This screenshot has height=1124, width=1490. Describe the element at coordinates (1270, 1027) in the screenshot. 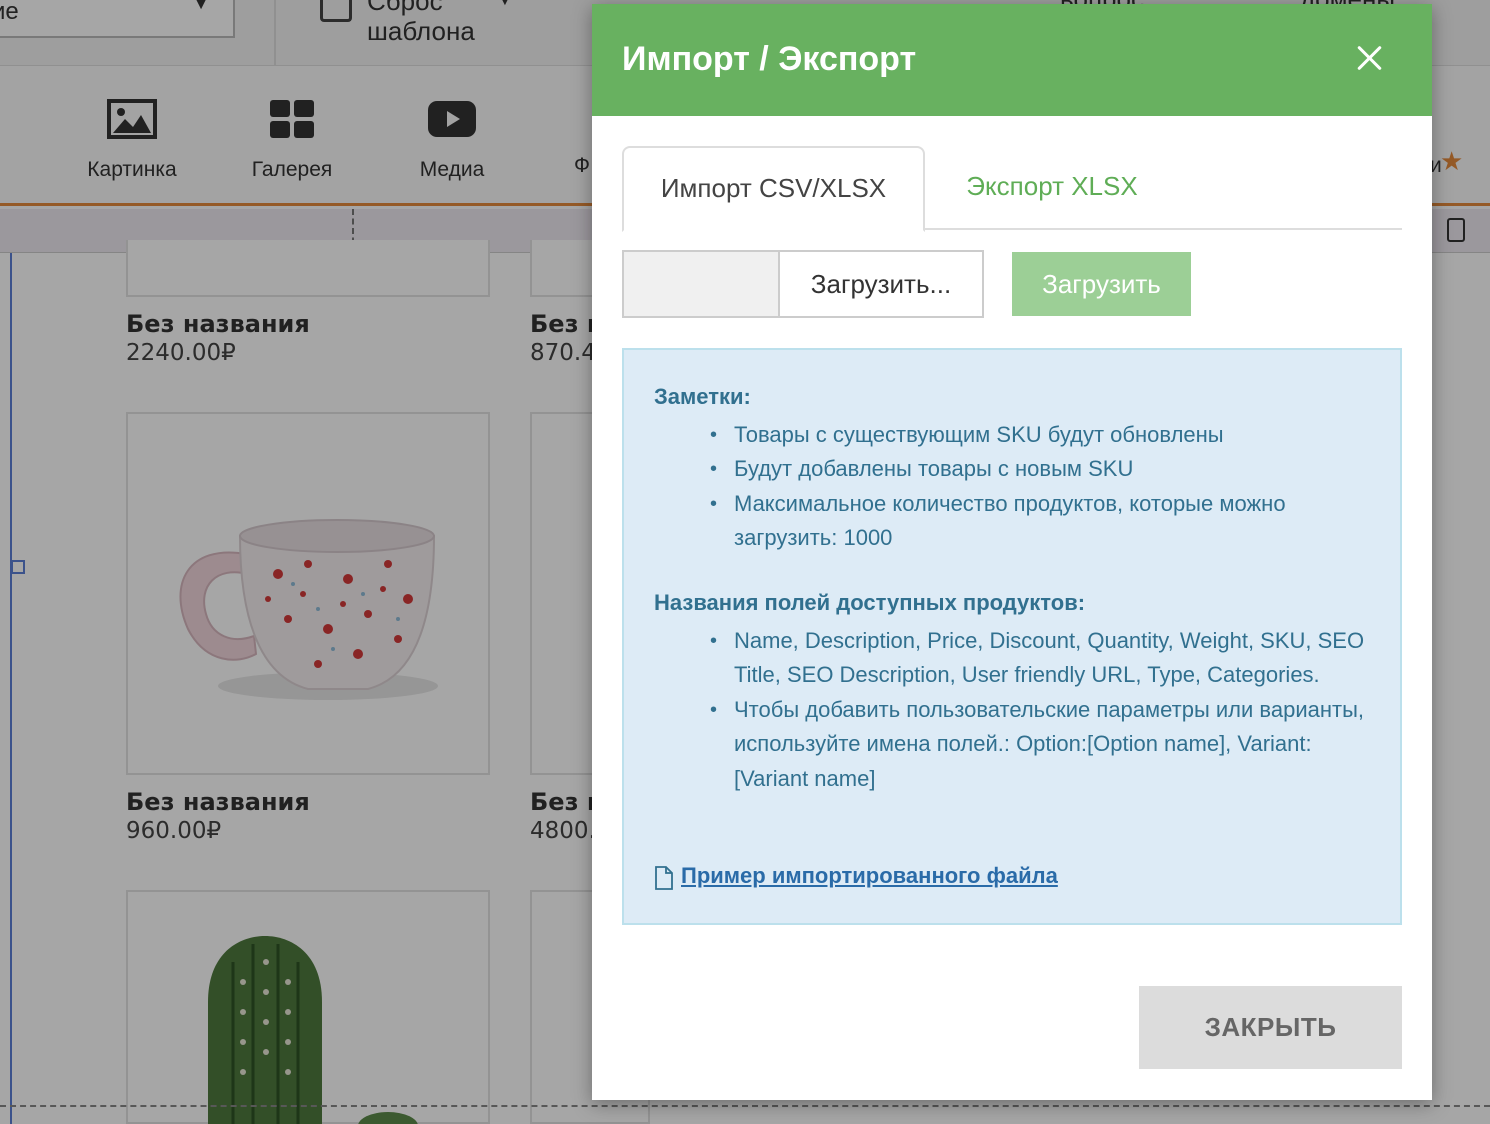

I see `close-button: ЗАКРЫТЬ` at that location.